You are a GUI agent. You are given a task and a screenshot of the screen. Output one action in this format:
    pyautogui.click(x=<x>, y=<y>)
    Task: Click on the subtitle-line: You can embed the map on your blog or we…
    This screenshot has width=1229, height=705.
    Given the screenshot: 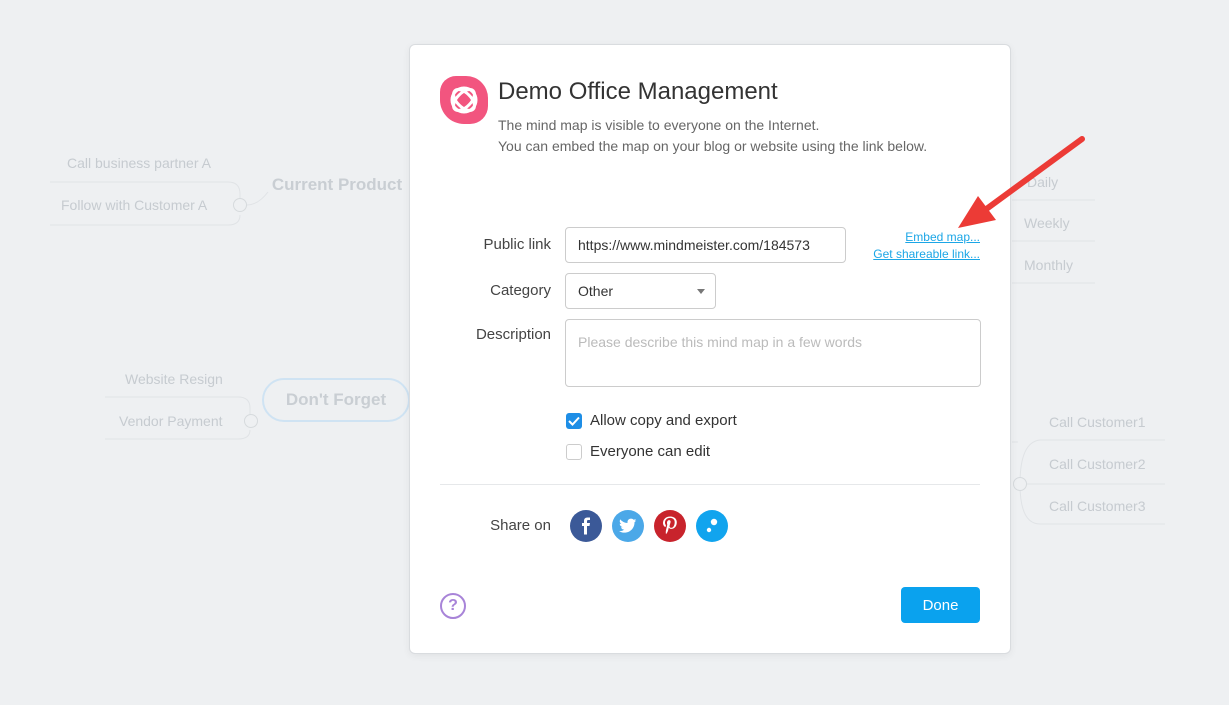 What is the action you would take?
    pyautogui.click(x=713, y=146)
    